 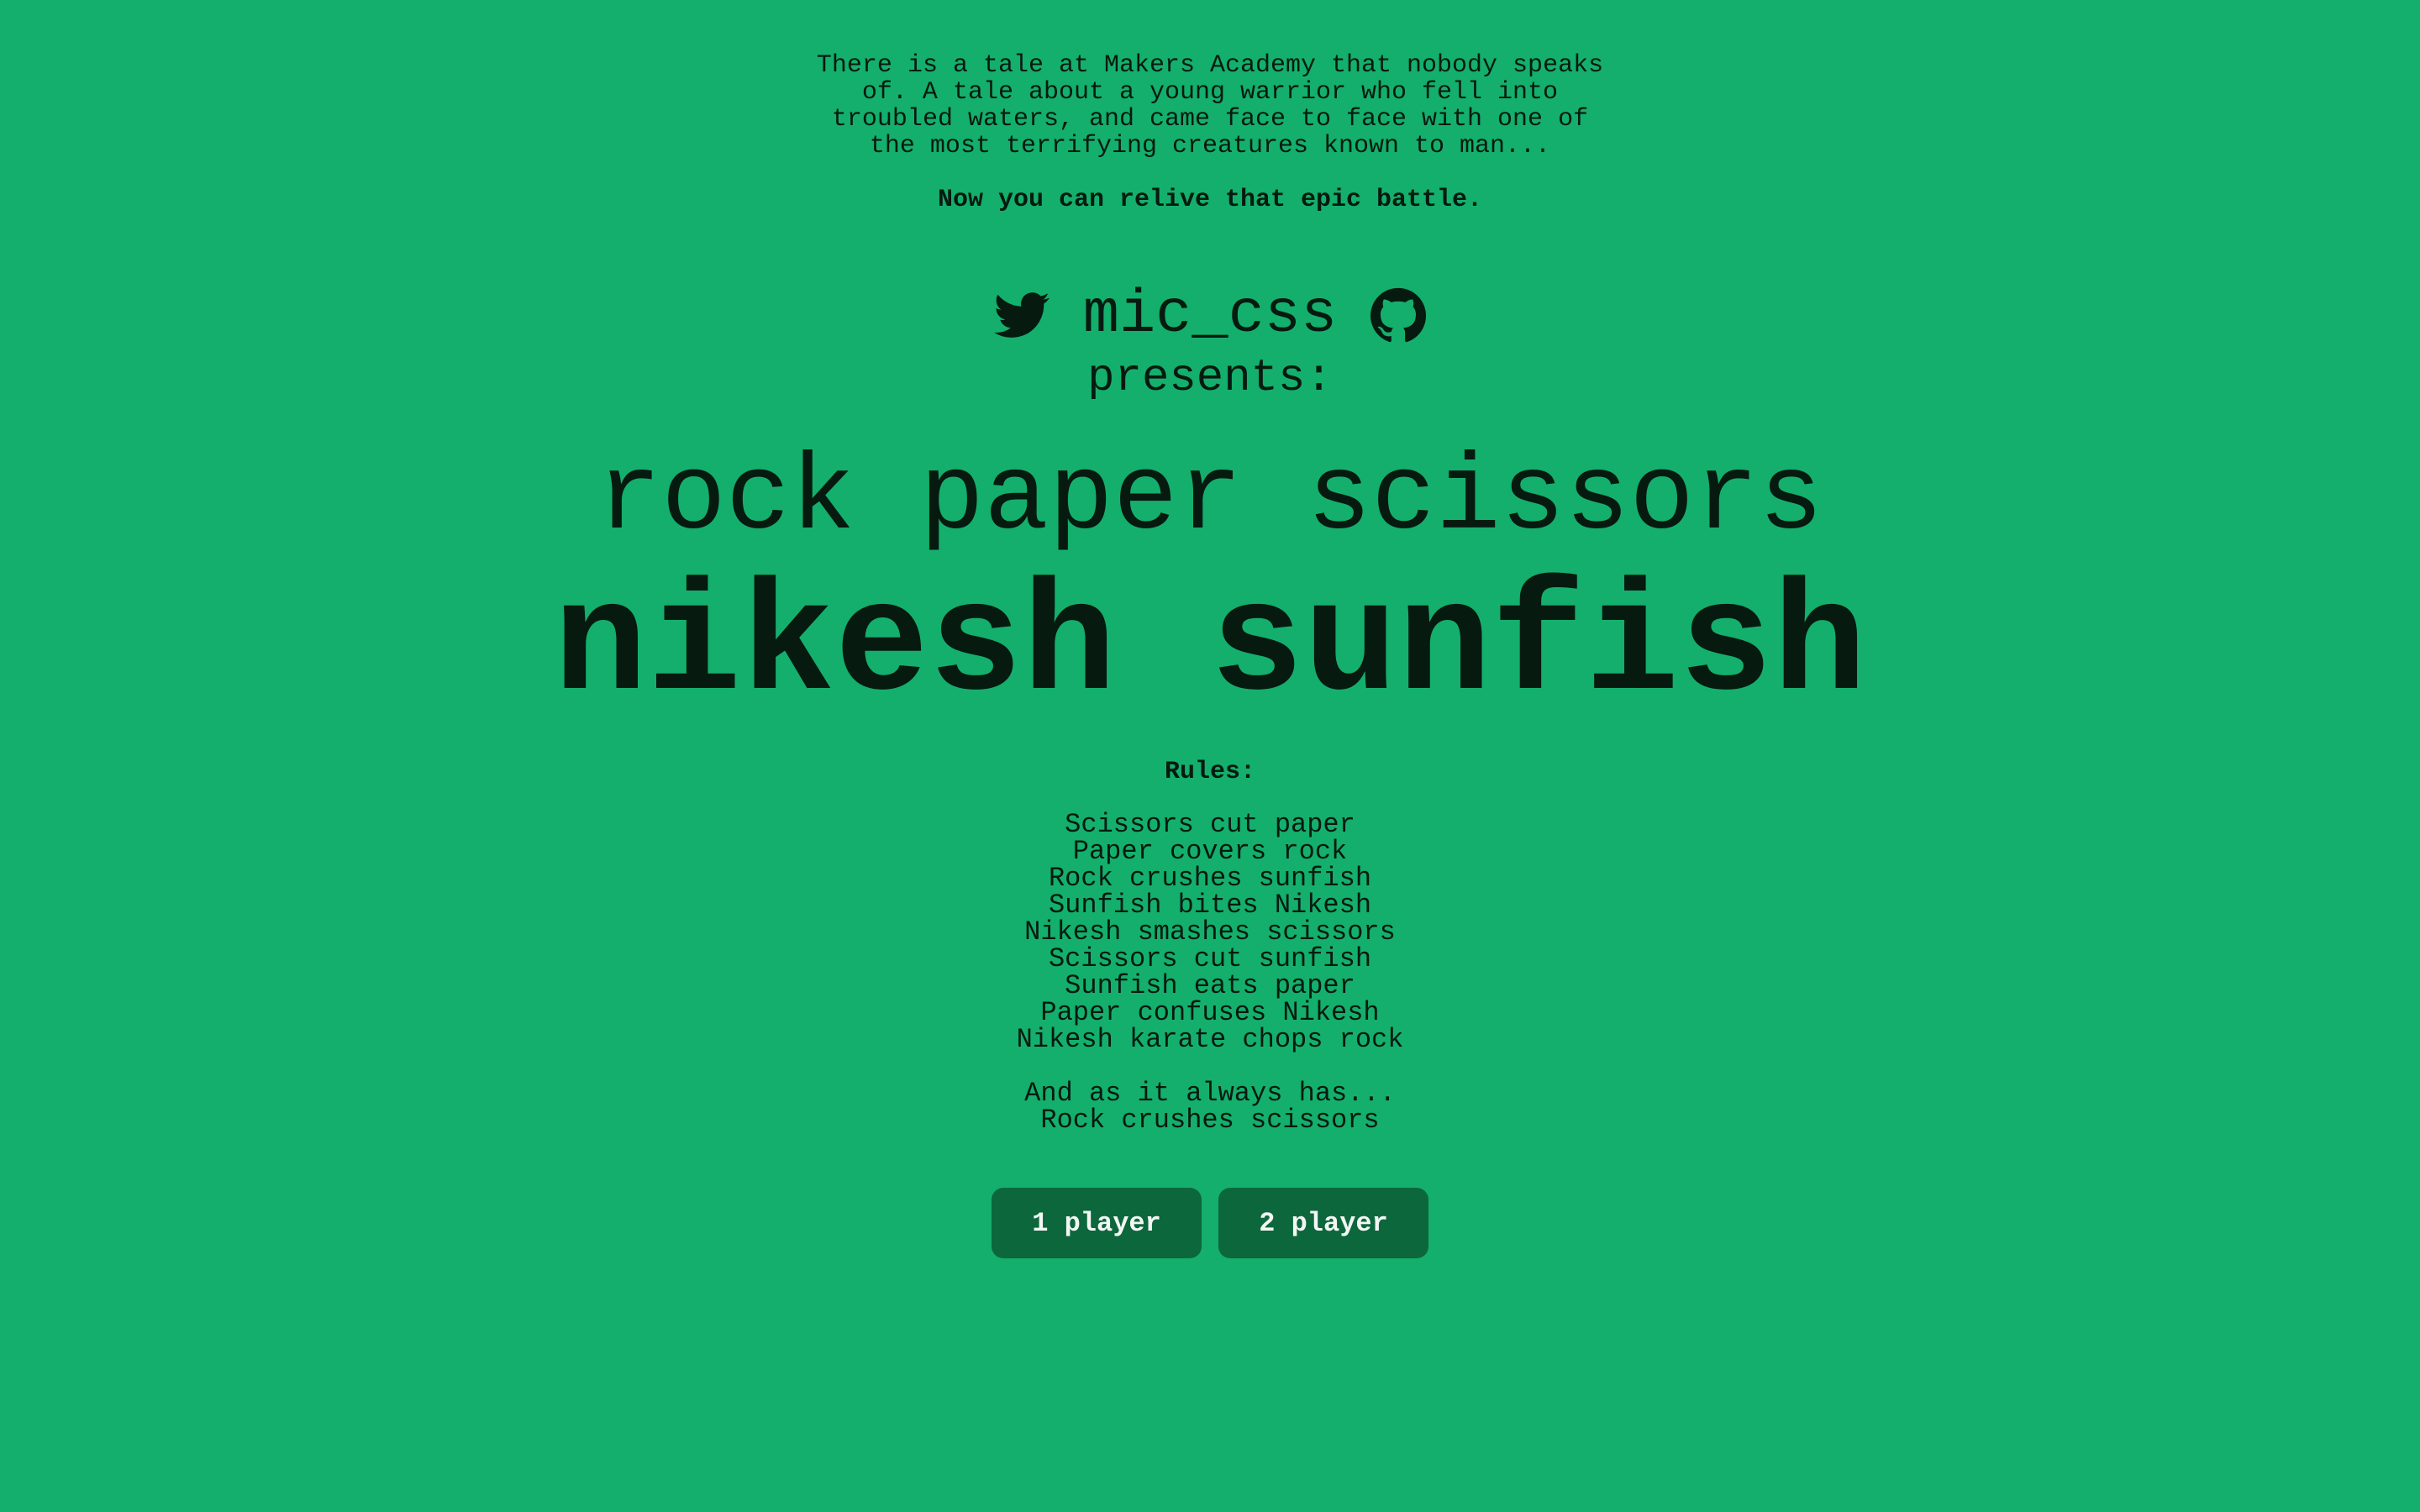 I want to click on rule-item: Paper covers rock, so click(x=1210, y=851).